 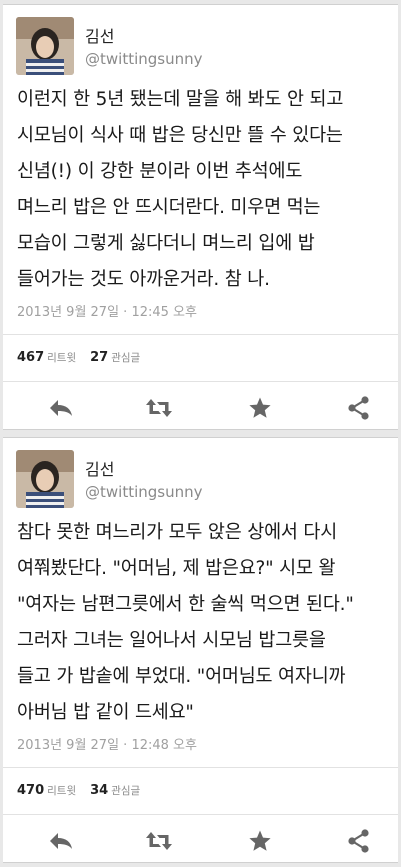 I want to click on favorite-count: 34, so click(x=99, y=790).